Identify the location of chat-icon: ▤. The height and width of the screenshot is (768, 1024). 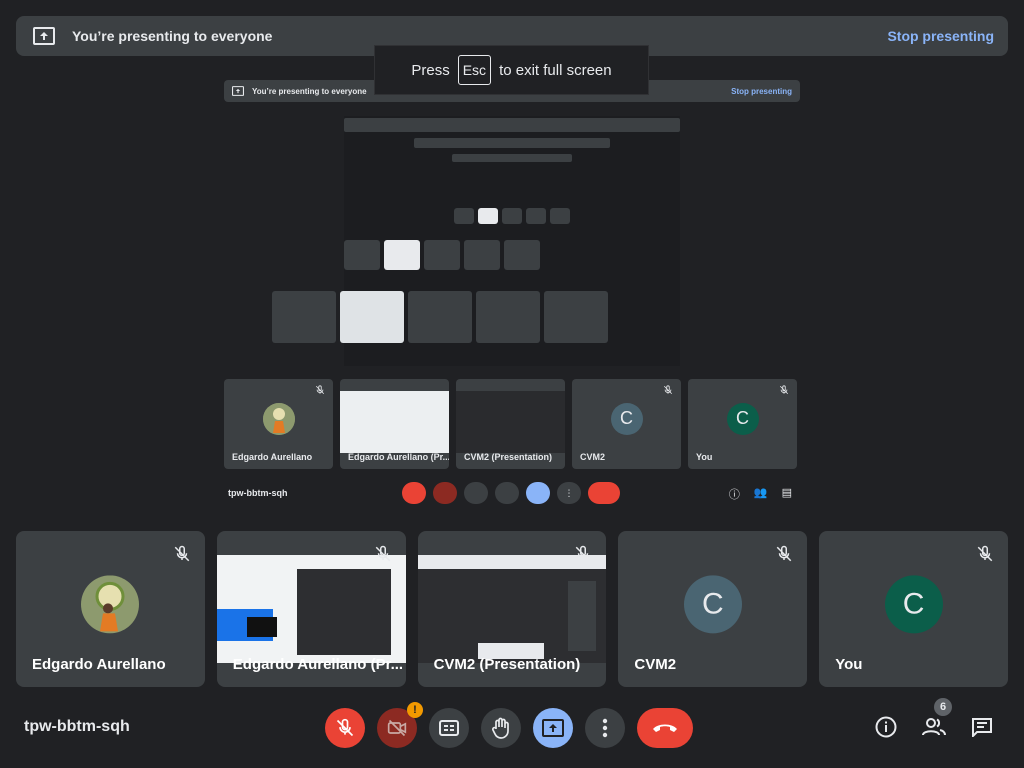
(786, 493).